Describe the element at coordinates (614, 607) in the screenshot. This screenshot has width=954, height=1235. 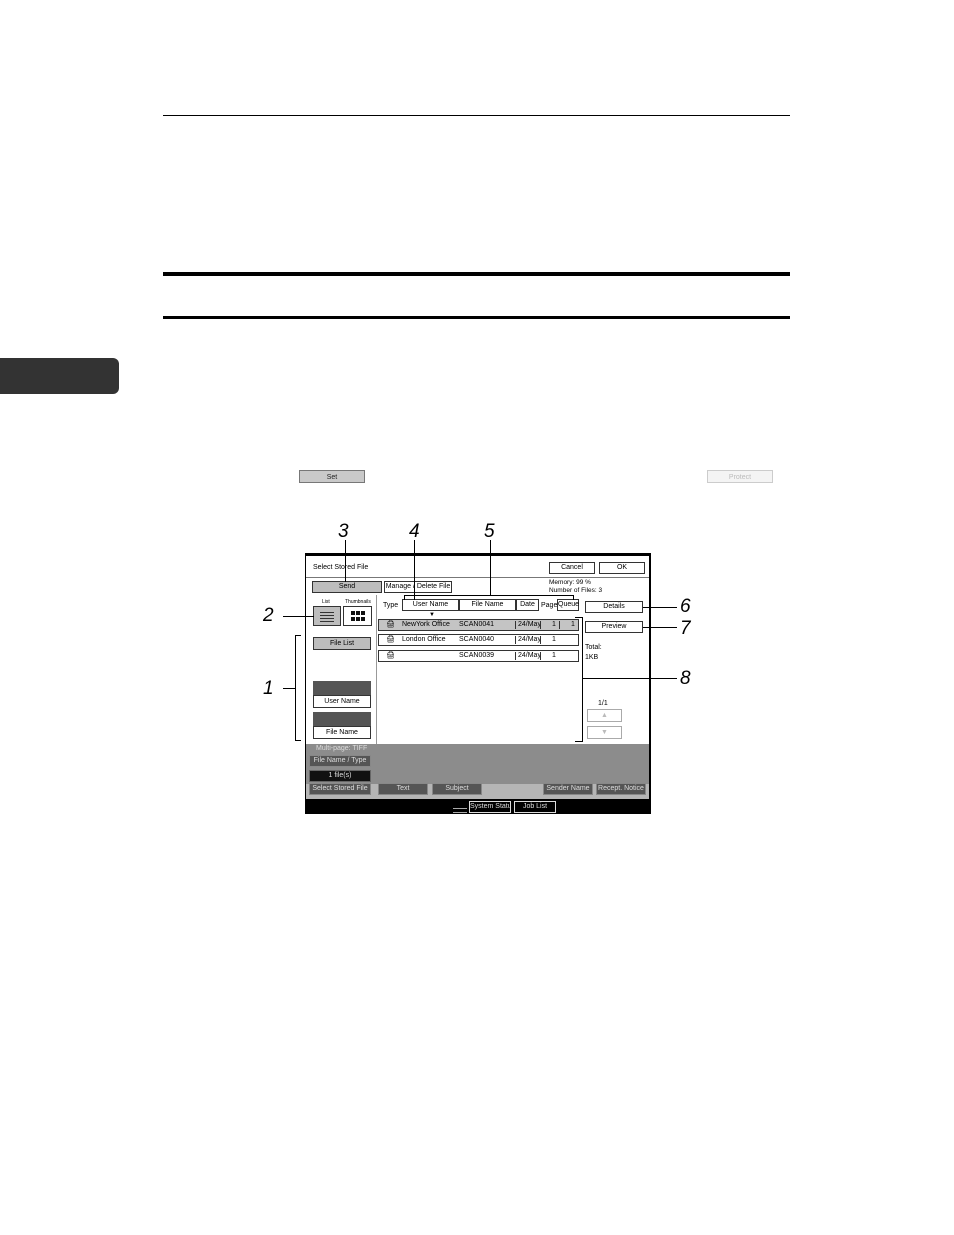
I see `details-button: Details` at that location.